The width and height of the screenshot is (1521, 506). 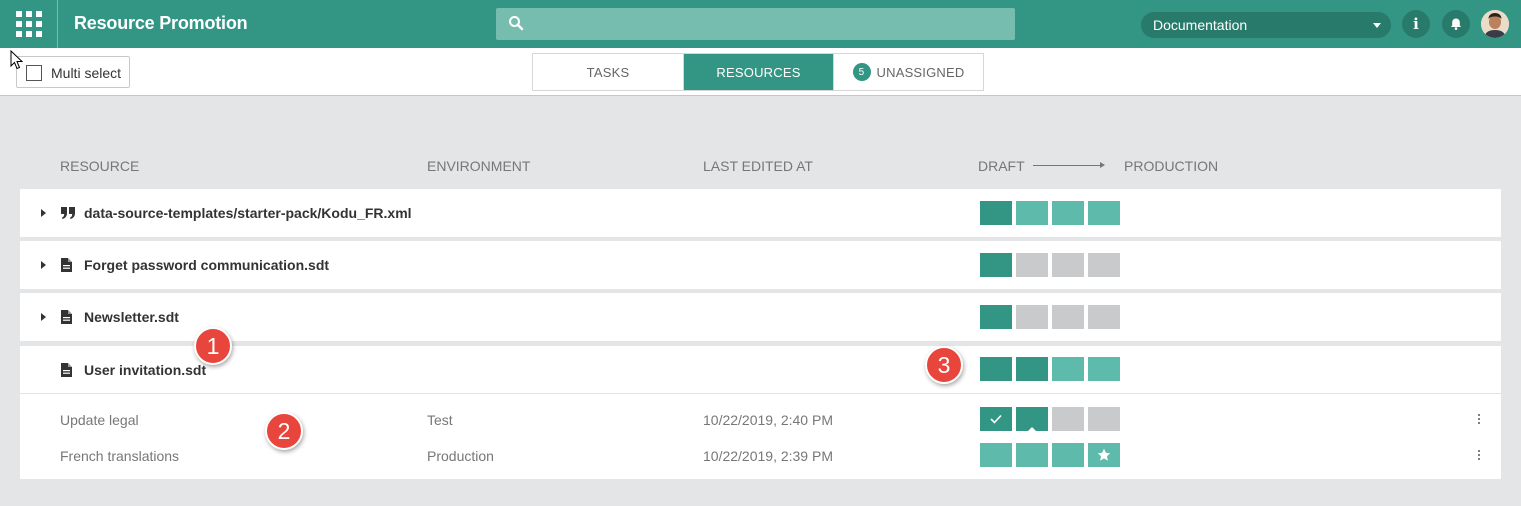 What do you see at coordinates (460, 456) in the screenshot?
I see `task-environment: Production` at bounding box center [460, 456].